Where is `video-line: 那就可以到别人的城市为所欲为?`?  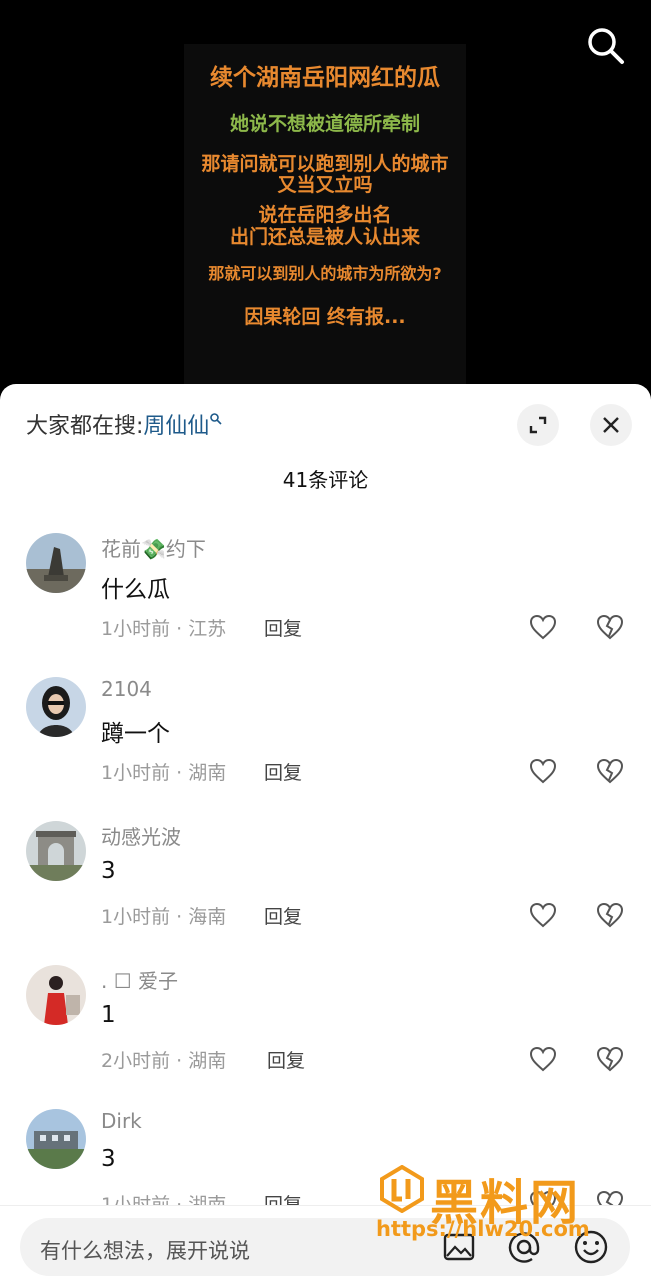 video-line: 那就可以到别人的城市为所欲为? is located at coordinates (325, 273).